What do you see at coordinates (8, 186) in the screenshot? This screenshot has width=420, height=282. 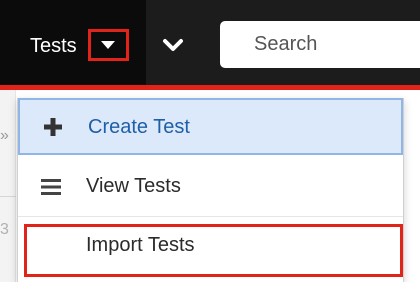 I see `collapsed-sidebar` at bounding box center [8, 186].